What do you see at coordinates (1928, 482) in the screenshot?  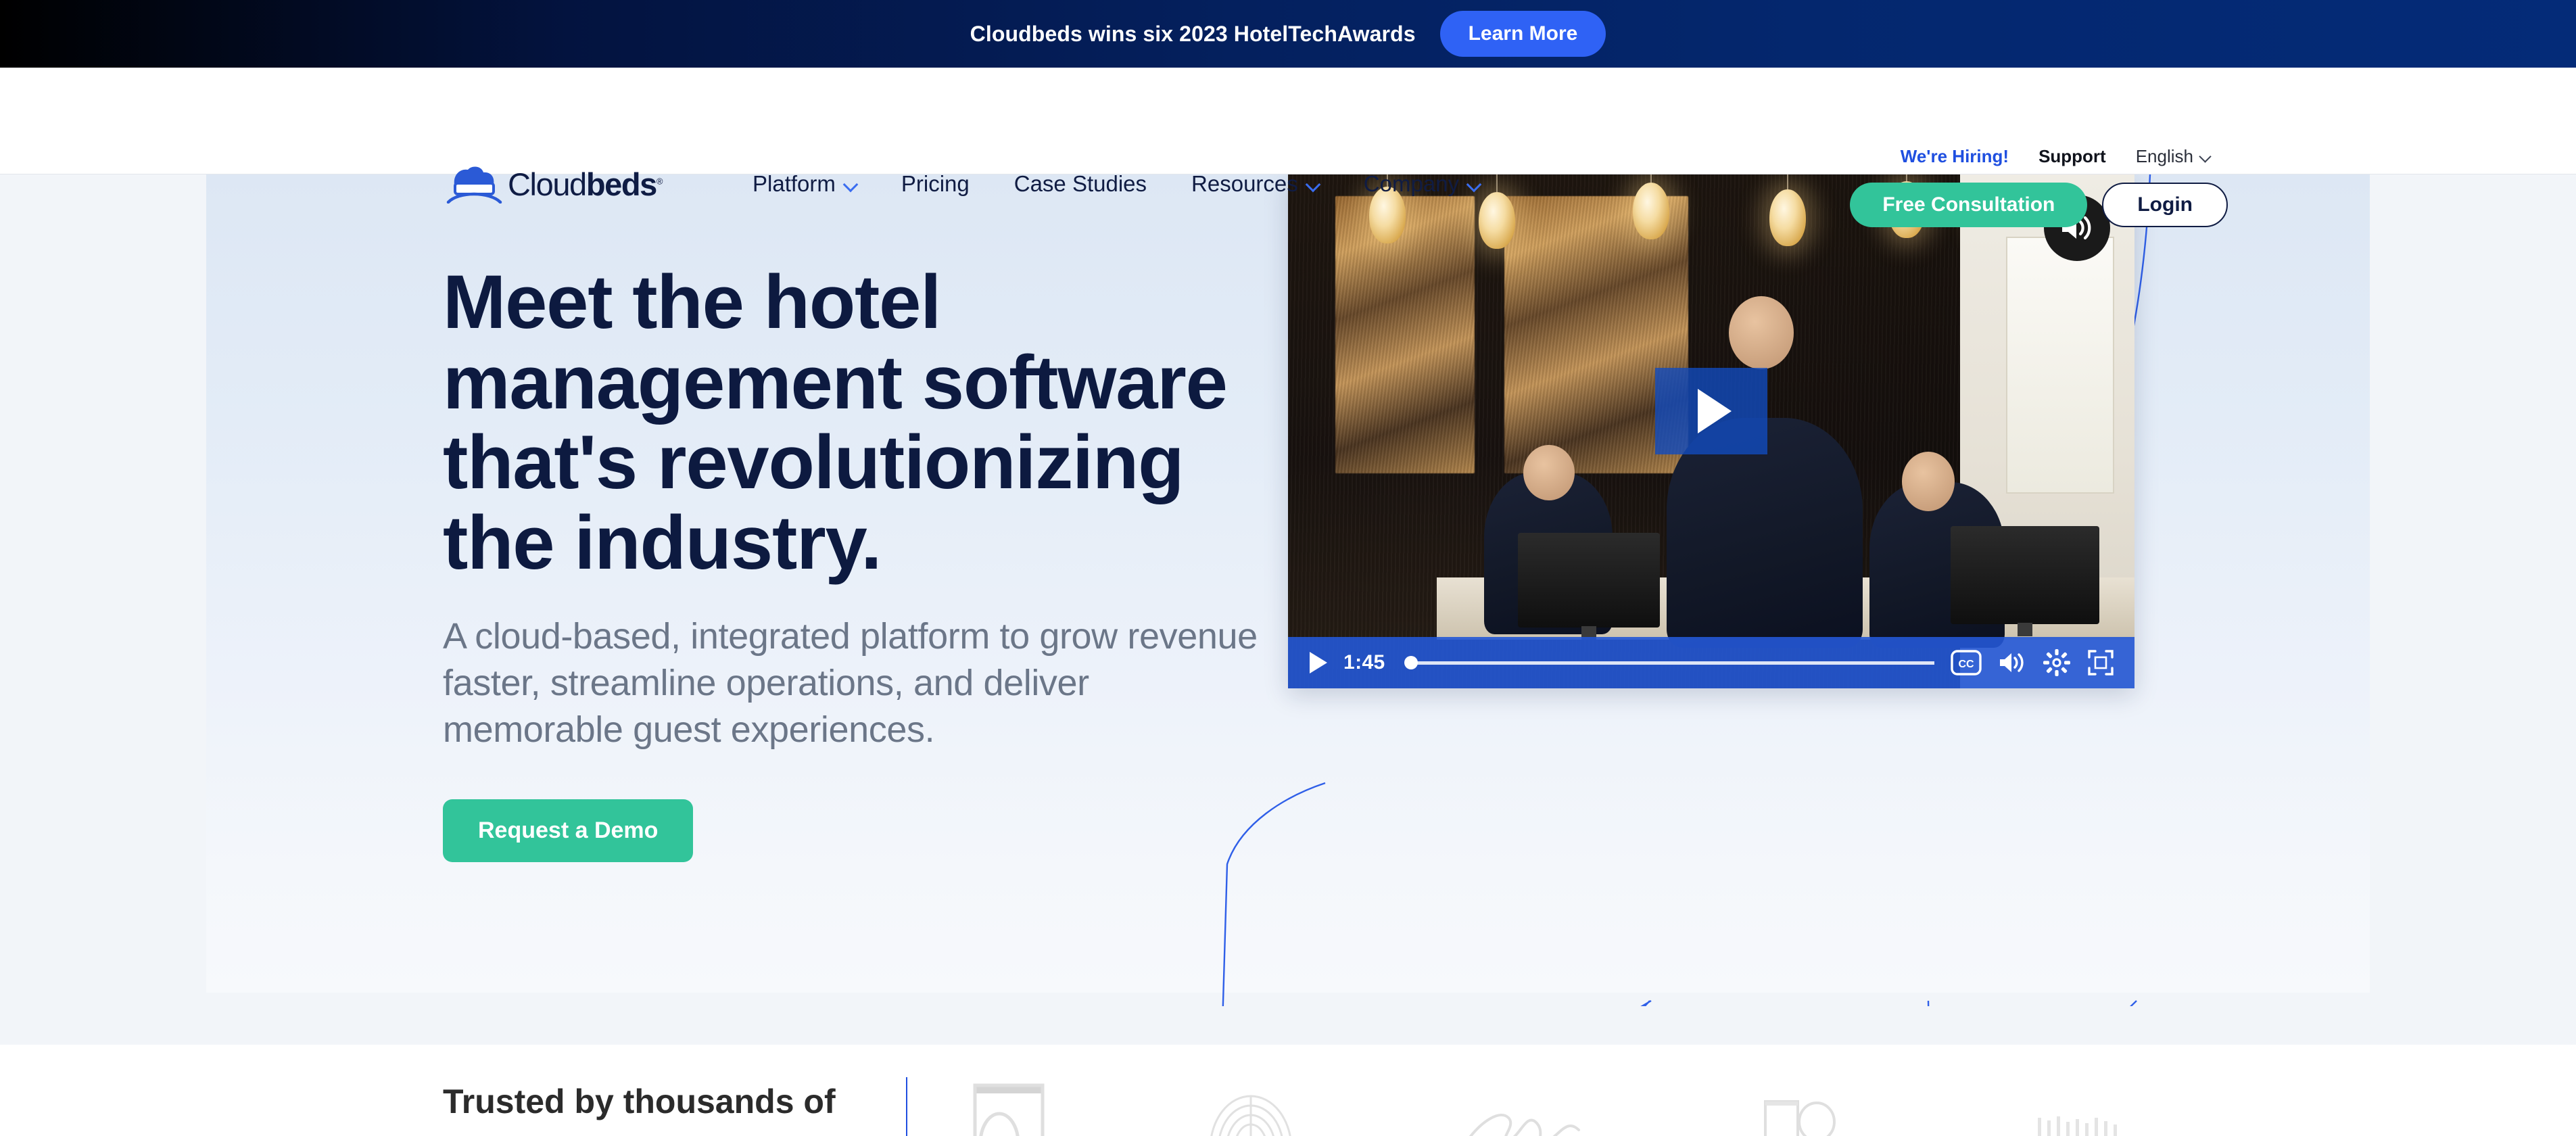 I see `video-person-right-head` at bounding box center [1928, 482].